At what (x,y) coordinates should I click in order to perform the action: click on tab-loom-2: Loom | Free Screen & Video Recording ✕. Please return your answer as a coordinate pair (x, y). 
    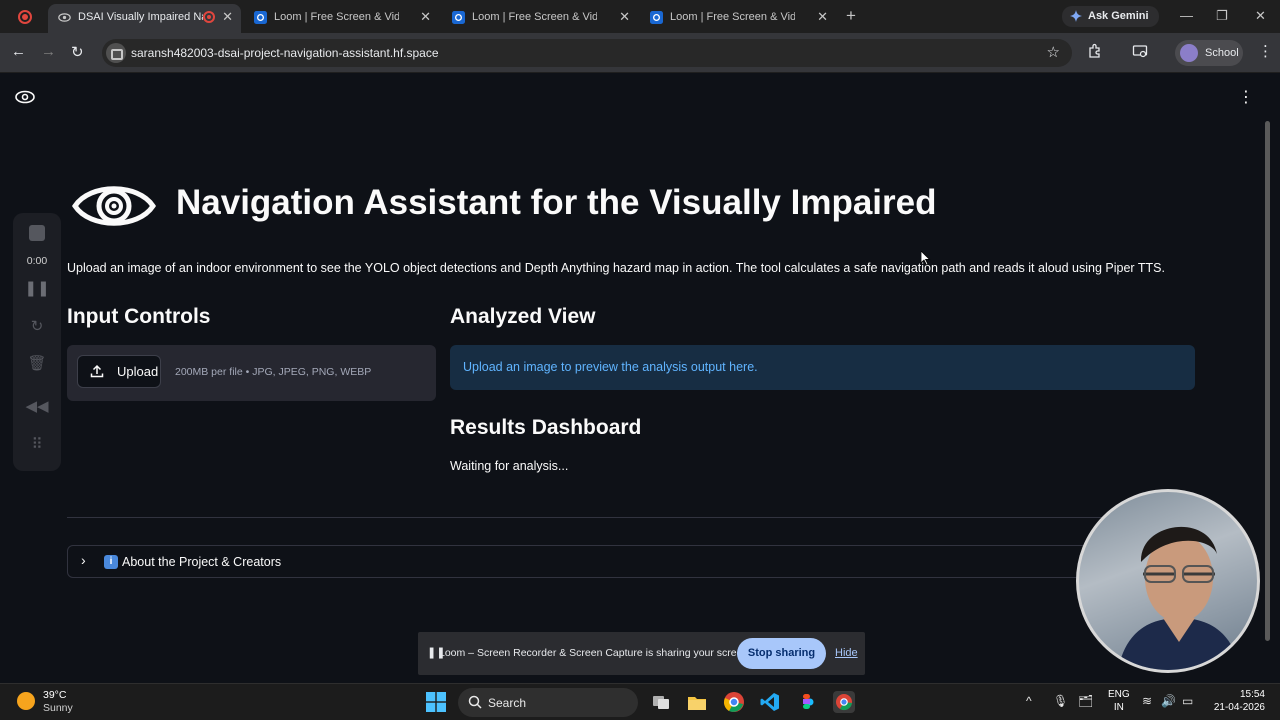
    Looking at the image, I should click on (540, 18).